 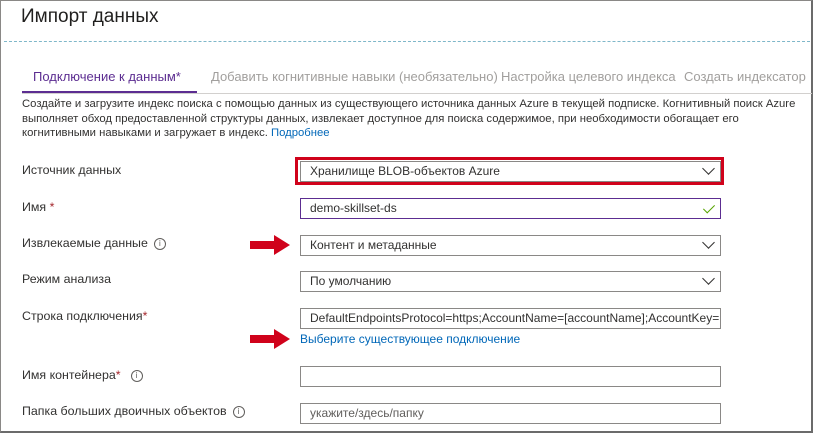 I want to click on tab-label: Подключение к данным, so click(x=104, y=76).